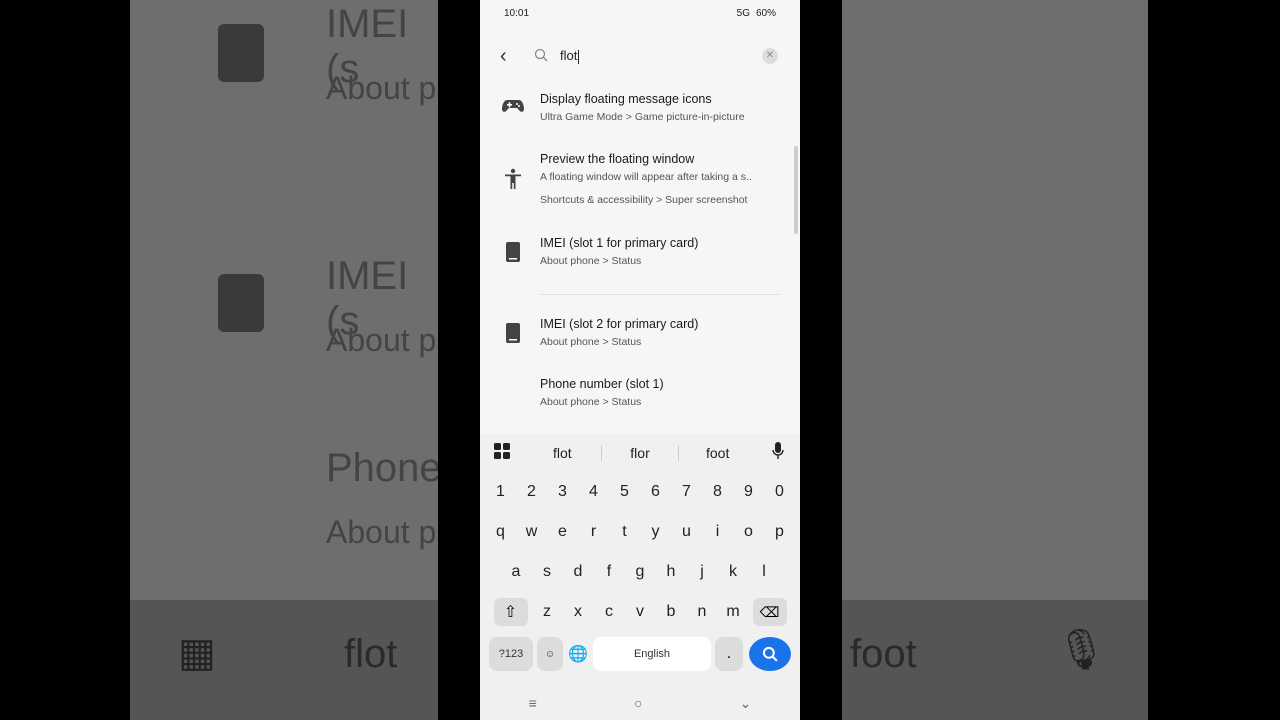 This screenshot has width=1280, height=720. I want to click on key: d, so click(578, 572).